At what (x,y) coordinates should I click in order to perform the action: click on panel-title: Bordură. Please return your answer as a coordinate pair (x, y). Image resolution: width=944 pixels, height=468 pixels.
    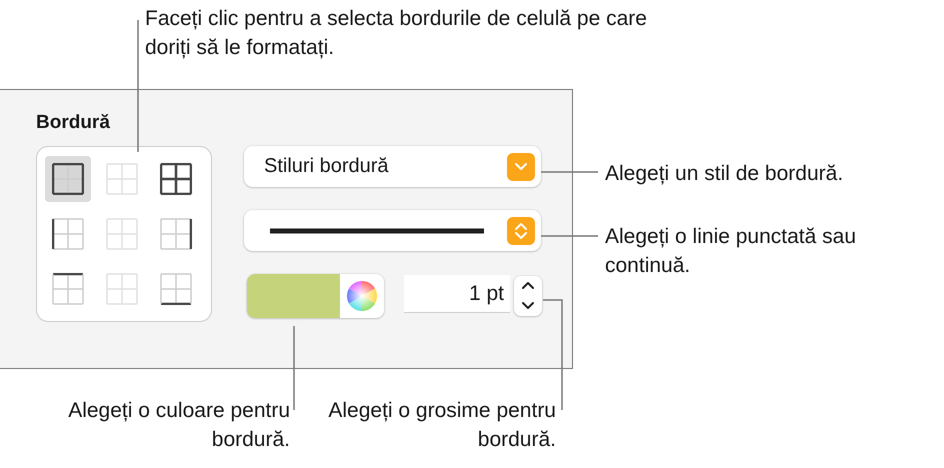
    Looking at the image, I should click on (73, 123).